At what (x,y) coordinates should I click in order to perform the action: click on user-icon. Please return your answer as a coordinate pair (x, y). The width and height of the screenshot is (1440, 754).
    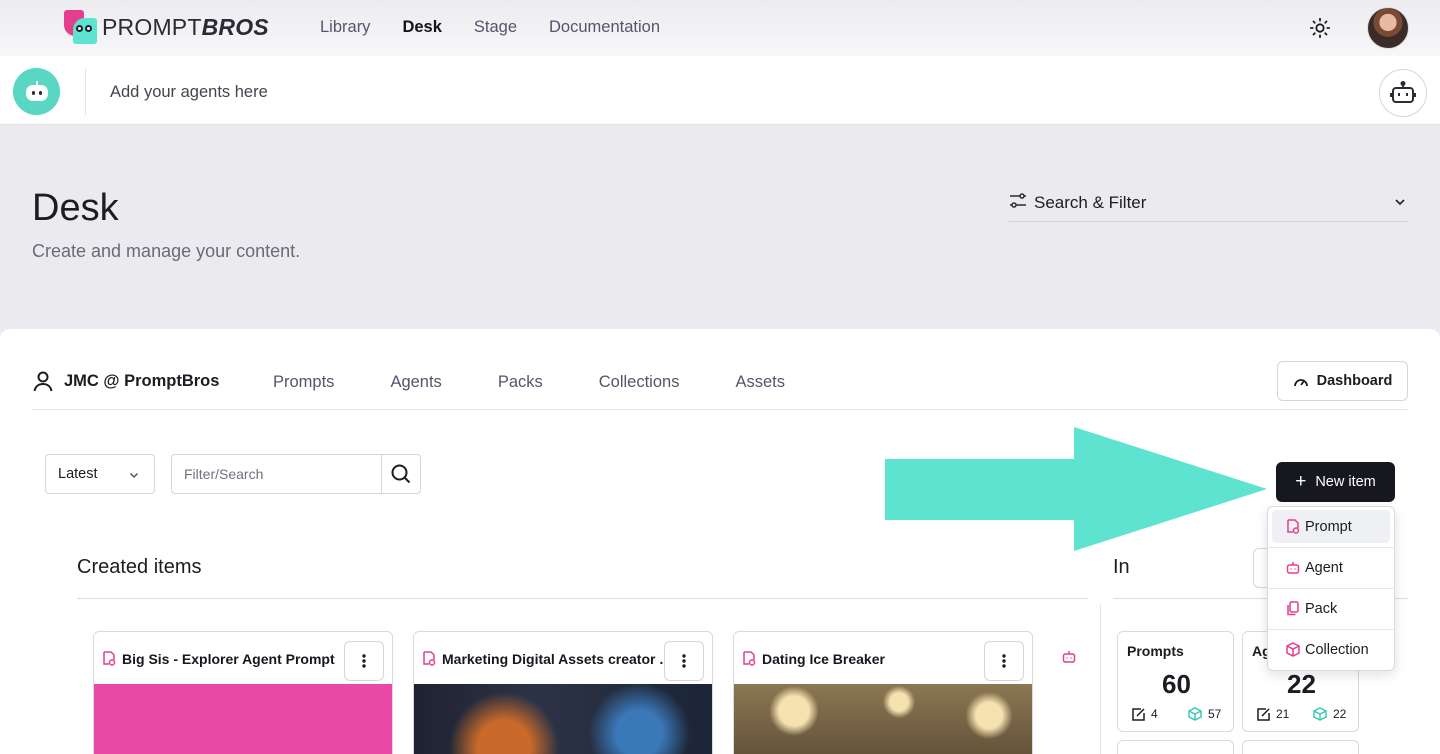
    Looking at the image, I should click on (43, 381).